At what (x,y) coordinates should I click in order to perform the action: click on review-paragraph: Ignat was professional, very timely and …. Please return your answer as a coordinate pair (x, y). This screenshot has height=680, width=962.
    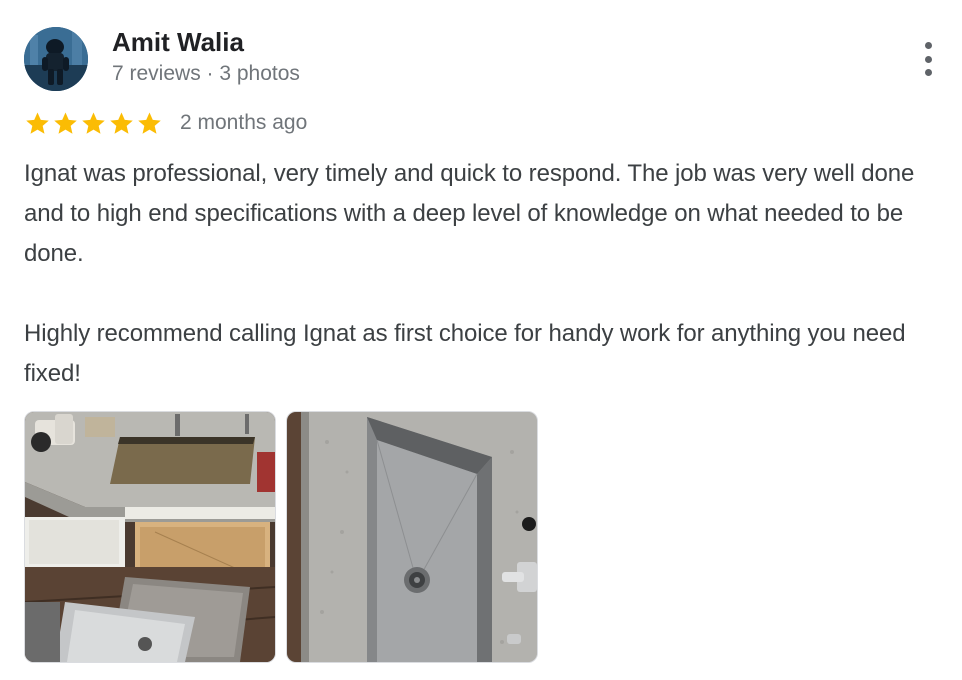
    Looking at the image, I should click on (469, 213).